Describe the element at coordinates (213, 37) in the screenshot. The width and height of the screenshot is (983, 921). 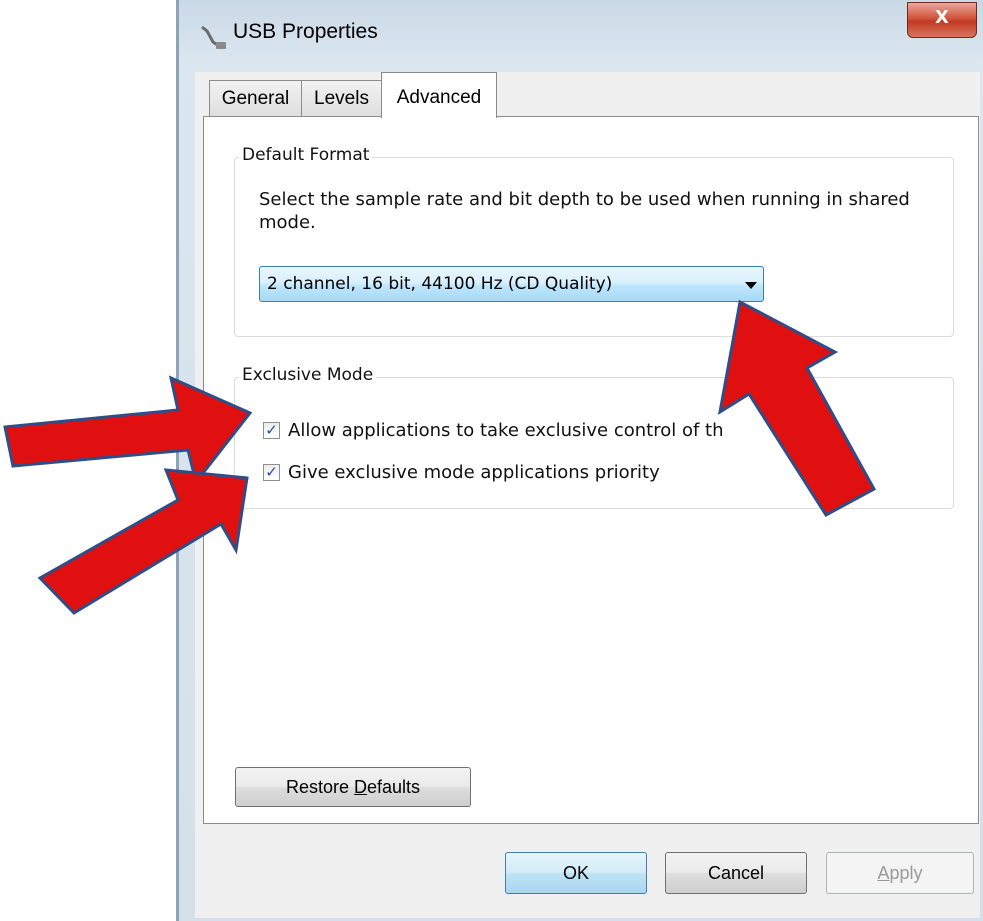
I see `usb-device-icon` at that location.